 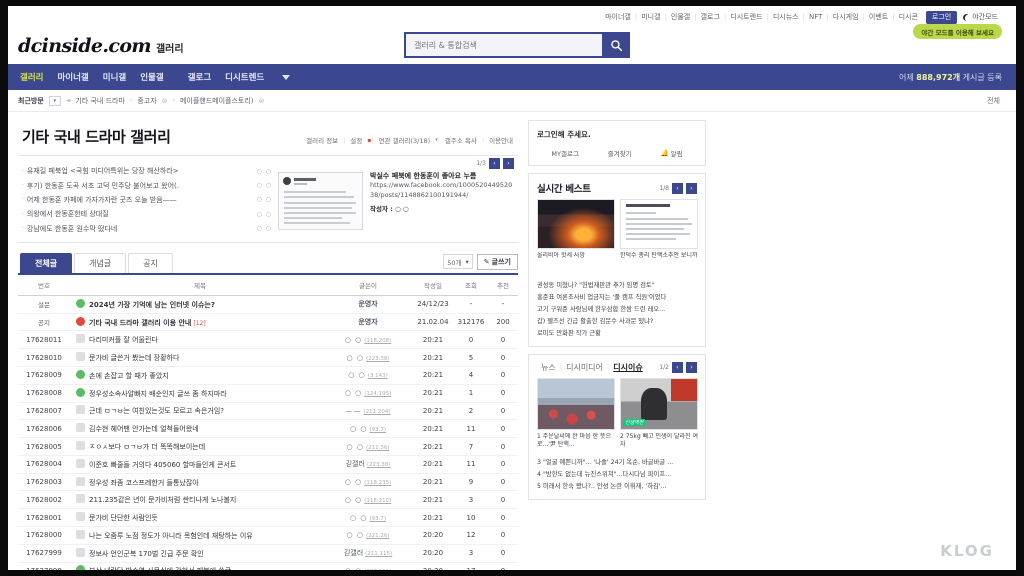 What do you see at coordinates (197, 518) in the screenshot?
I see `cell-post-title: 문가비 단단한 사람인듯` at bounding box center [197, 518].